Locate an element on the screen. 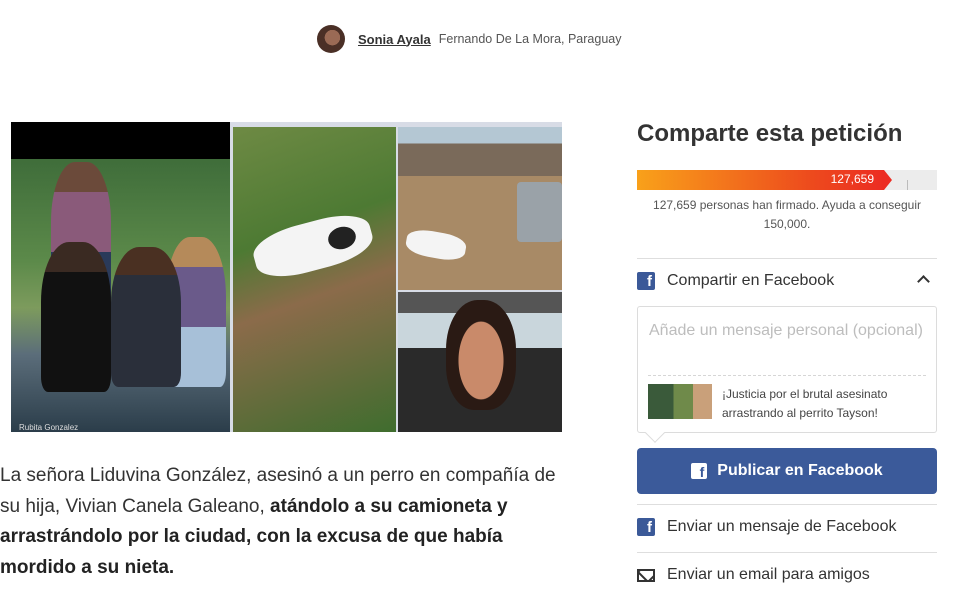 The width and height of the screenshot is (957, 590). send-facebook-message-button: f Enviar un mensaje de Facebook is located at coordinates (787, 527).